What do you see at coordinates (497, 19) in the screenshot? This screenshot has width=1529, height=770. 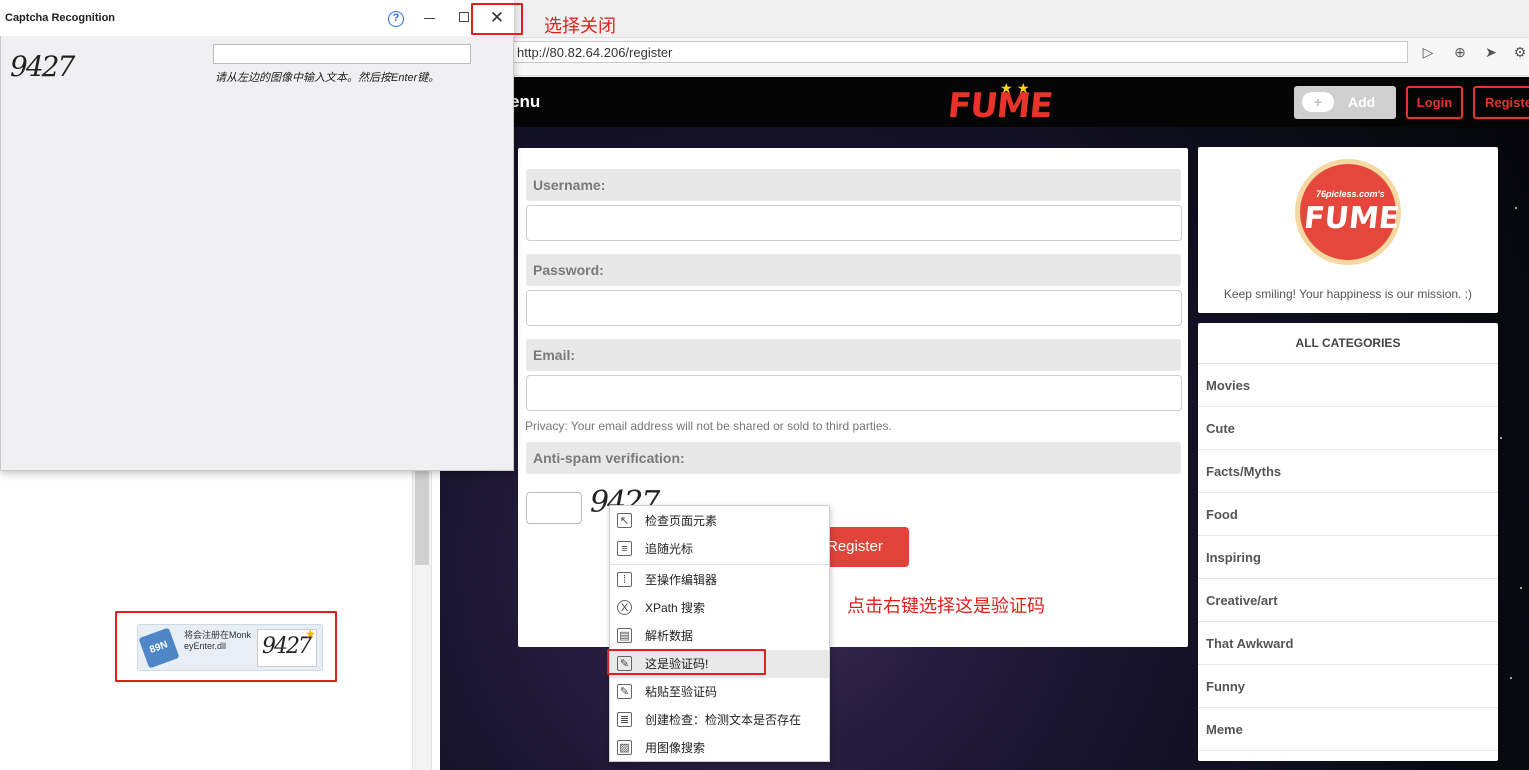 I see `annotation-box-close` at bounding box center [497, 19].